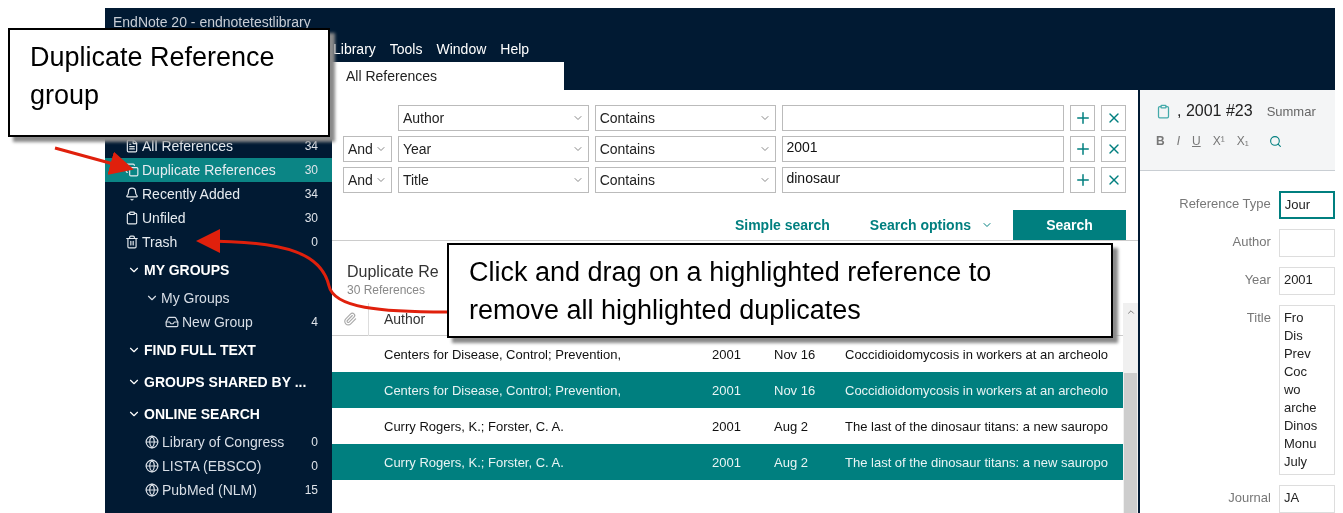 This screenshot has width=1343, height=513. Describe the element at coordinates (448, 76) in the screenshot. I see `tab: All References` at that location.